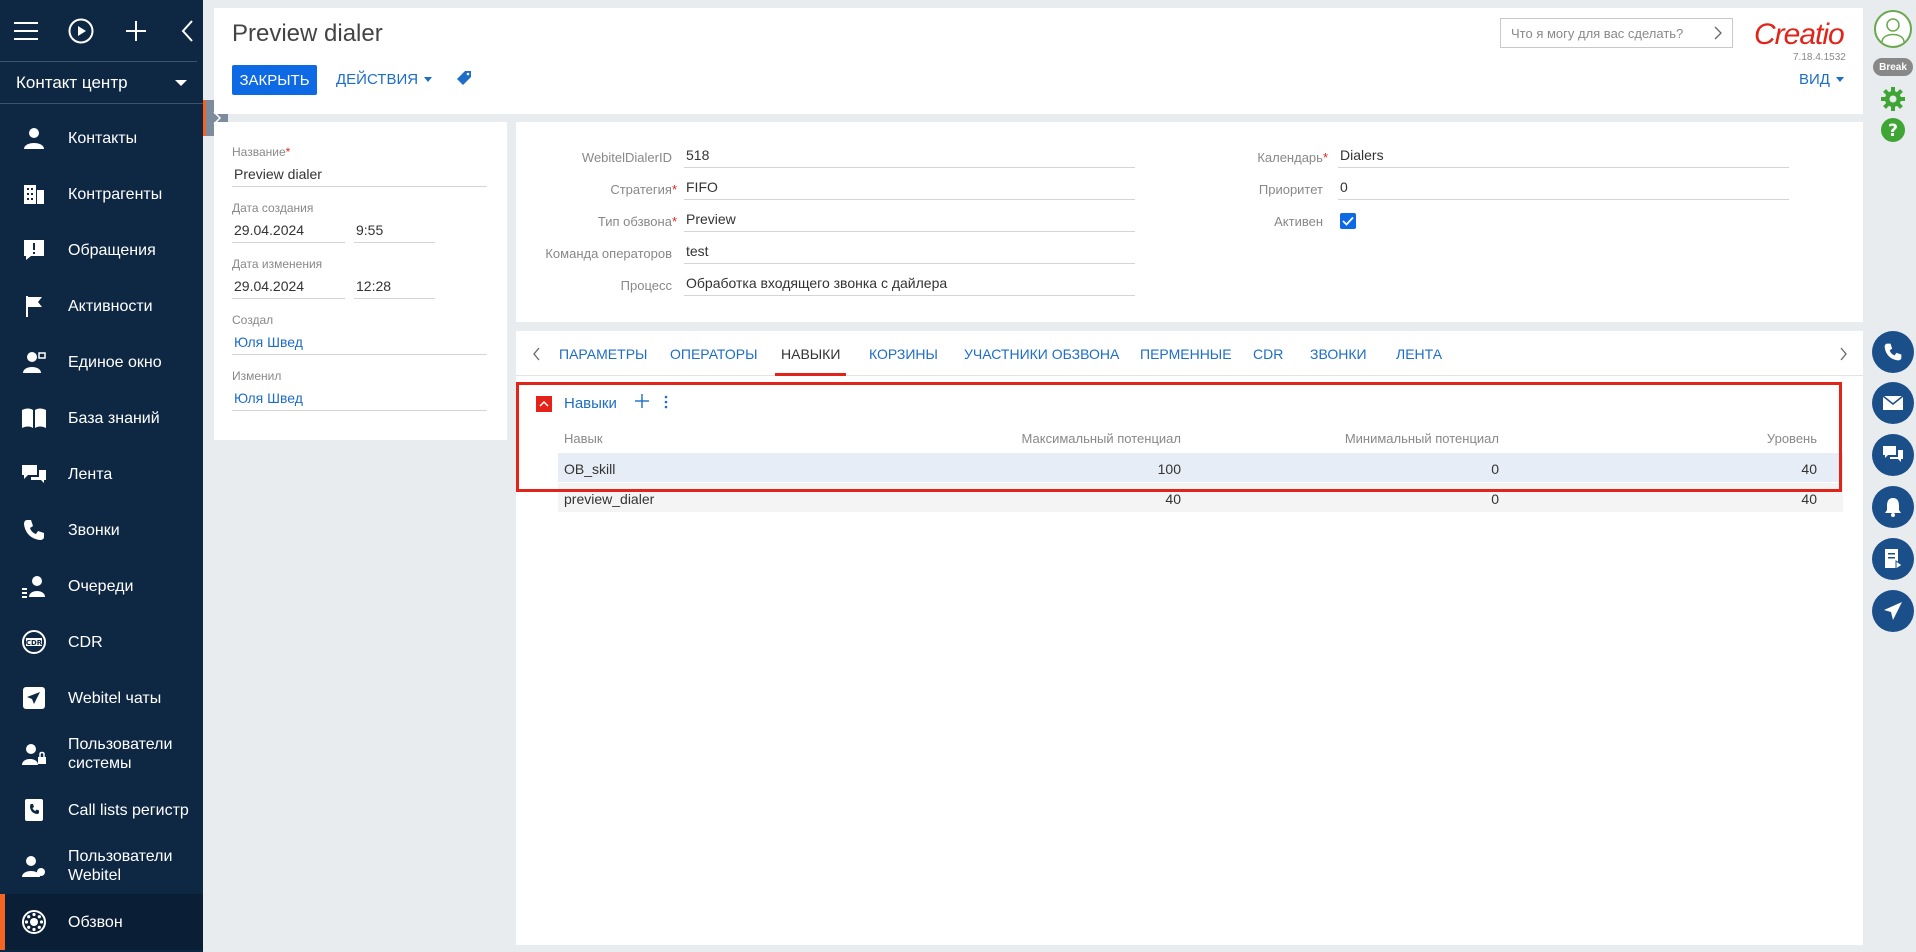 The image size is (1916, 952). I want to click on tab-parameters: ПАРАМЕТРЫ, so click(603, 354).